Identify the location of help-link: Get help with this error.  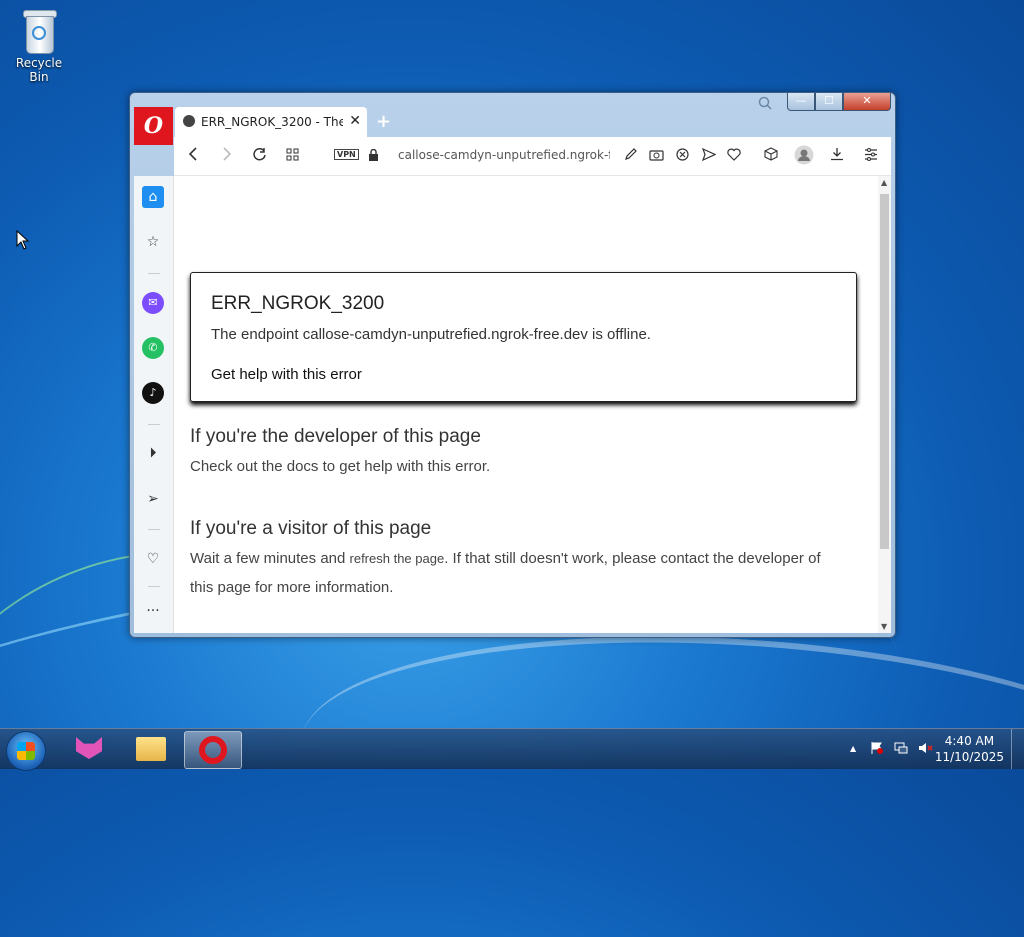
(286, 374).